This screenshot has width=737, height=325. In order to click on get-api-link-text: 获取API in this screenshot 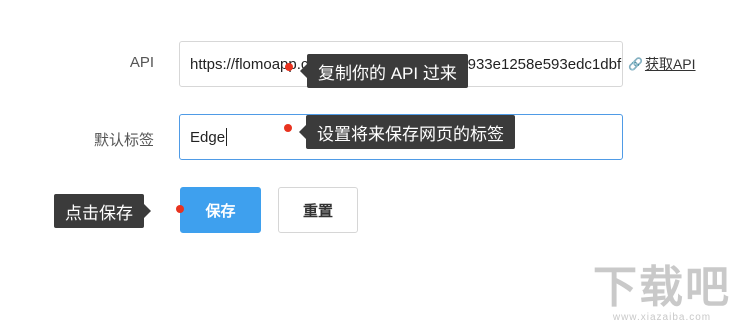, I will do `click(670, 64)`.